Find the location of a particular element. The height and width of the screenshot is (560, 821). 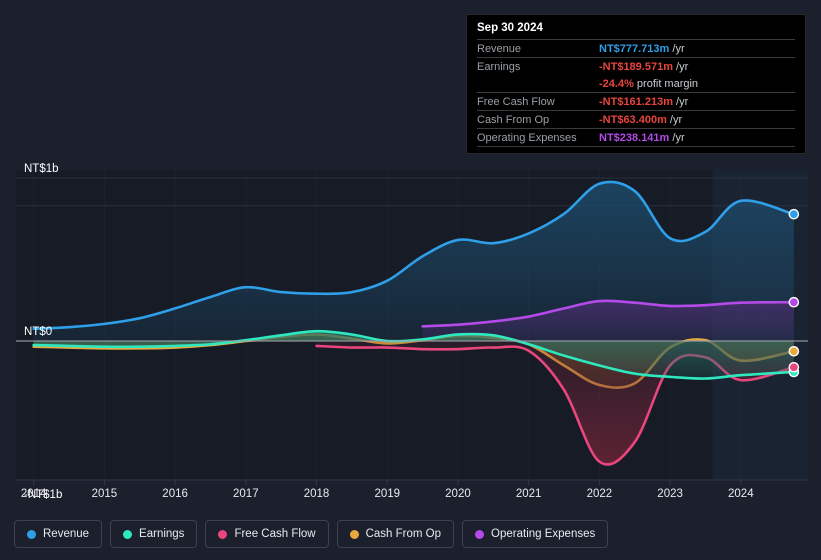

x-axis-tick-label: 2021 is located at coordinates (529, 494).